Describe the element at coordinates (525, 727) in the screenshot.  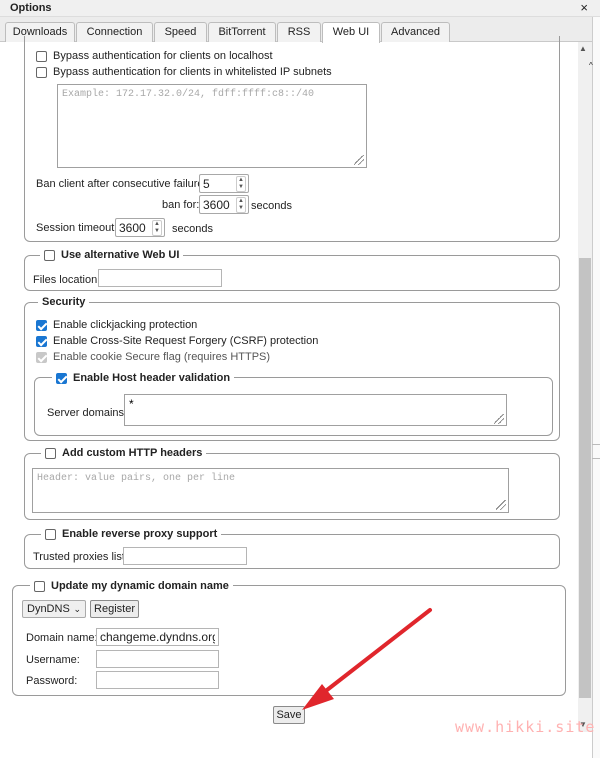
I see `watermark-text: www.hikki.site` at that location.